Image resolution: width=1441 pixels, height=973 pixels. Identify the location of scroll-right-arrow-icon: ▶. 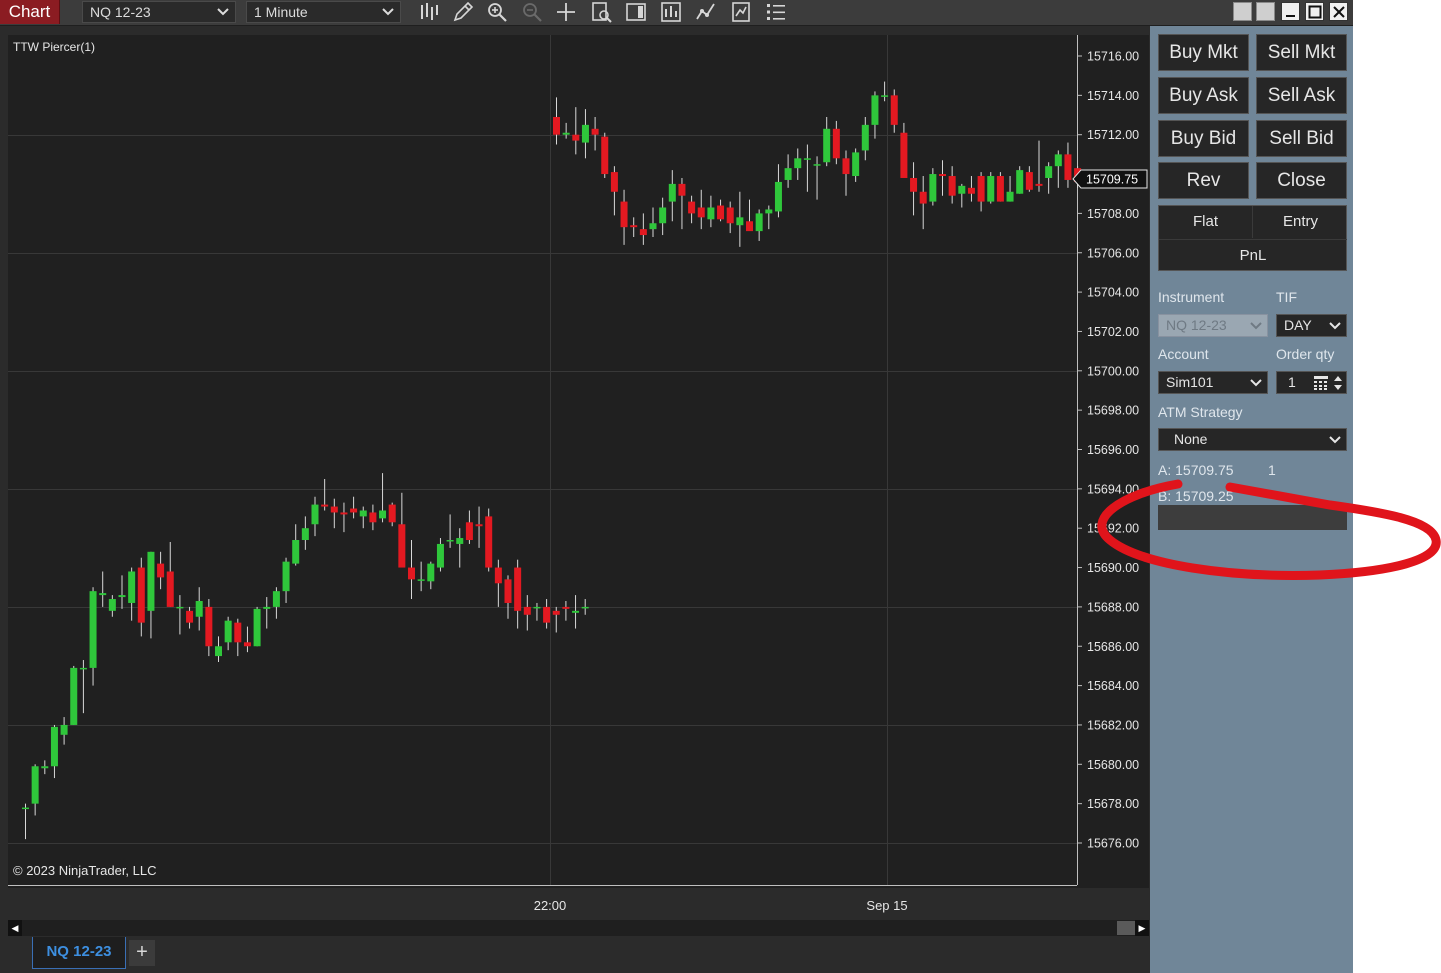
(1142, 928).